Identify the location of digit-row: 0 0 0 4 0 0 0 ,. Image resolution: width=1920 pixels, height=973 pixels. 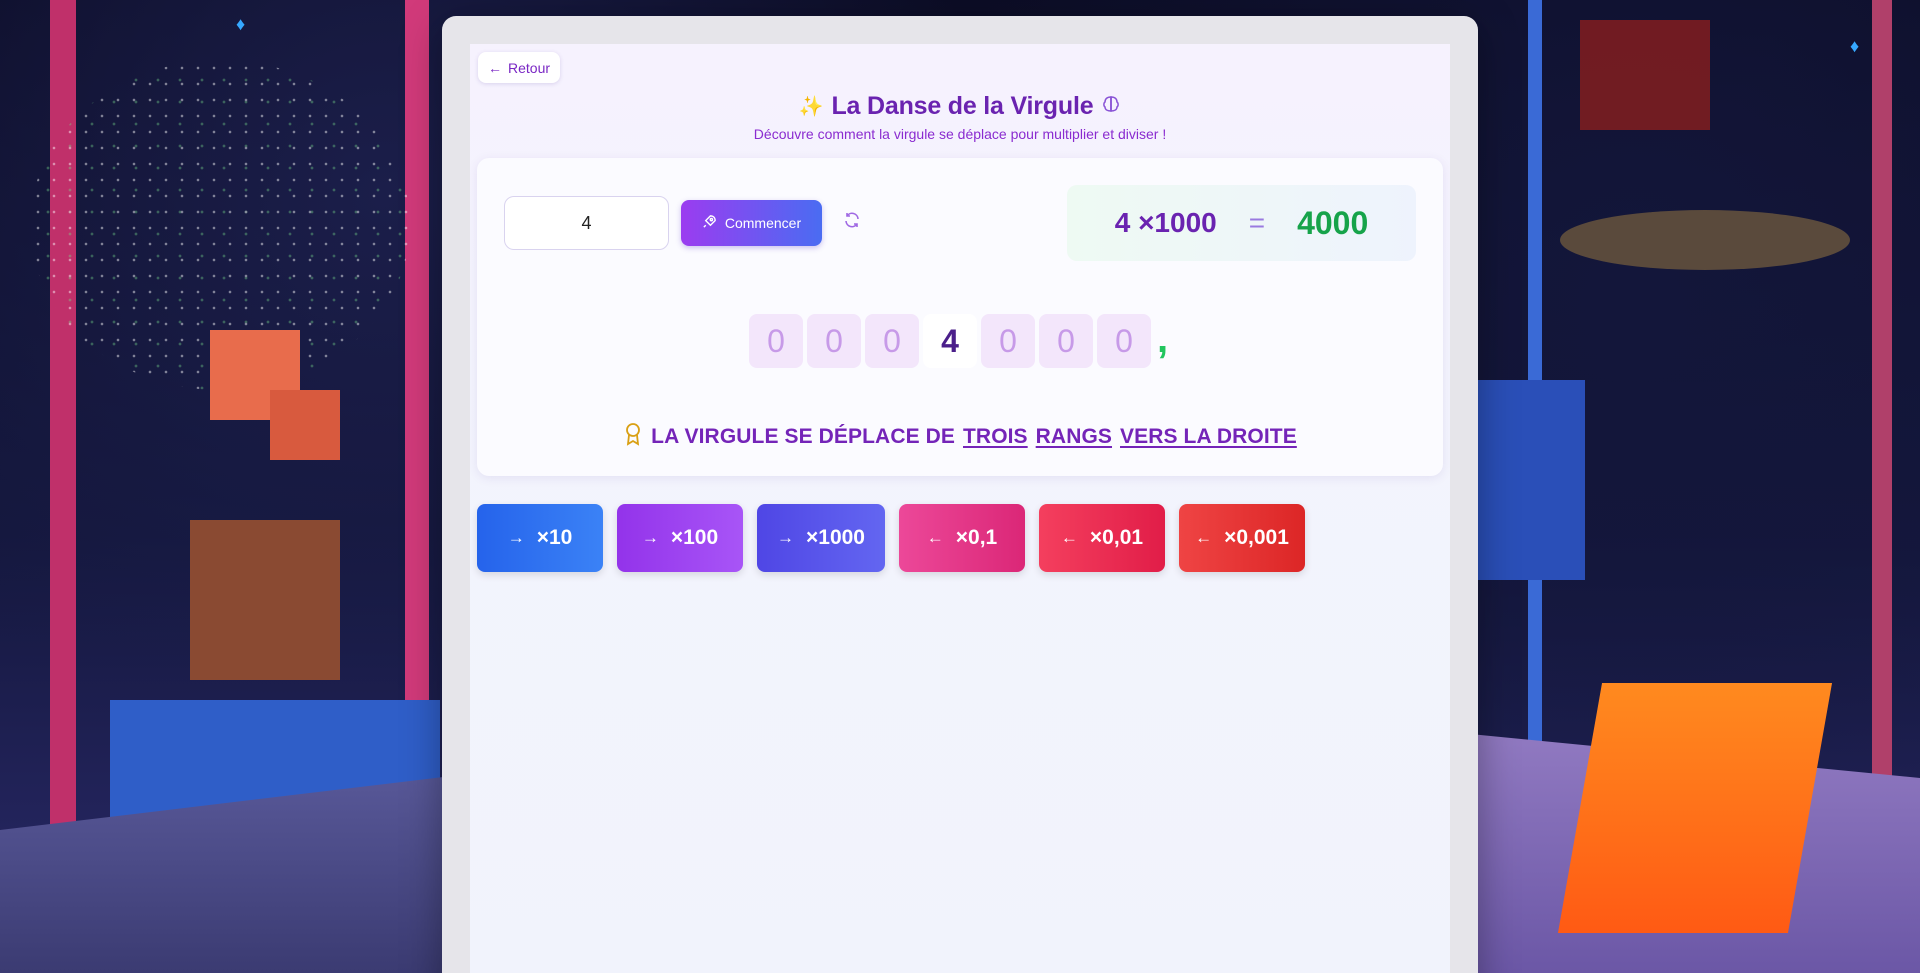
(960, 341).